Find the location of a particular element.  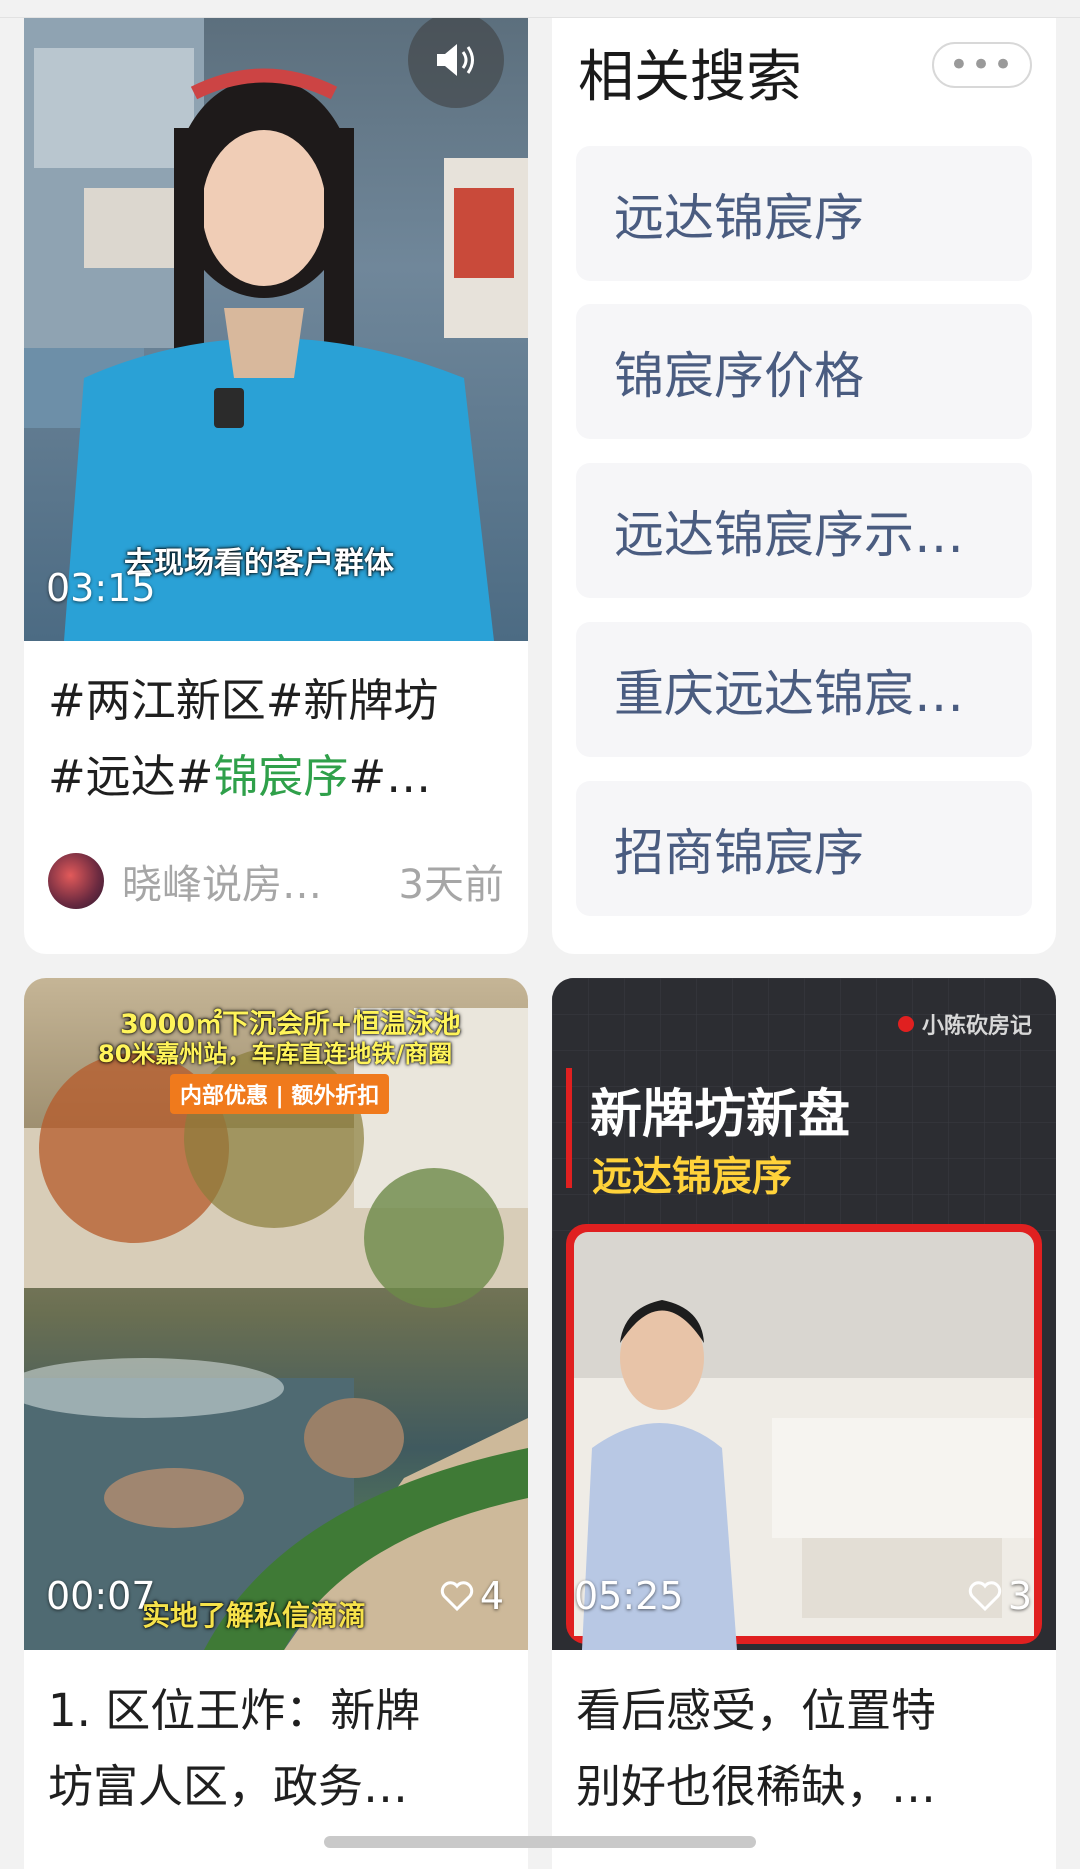

like-count: 4 is located at coordinates (472, 1596).